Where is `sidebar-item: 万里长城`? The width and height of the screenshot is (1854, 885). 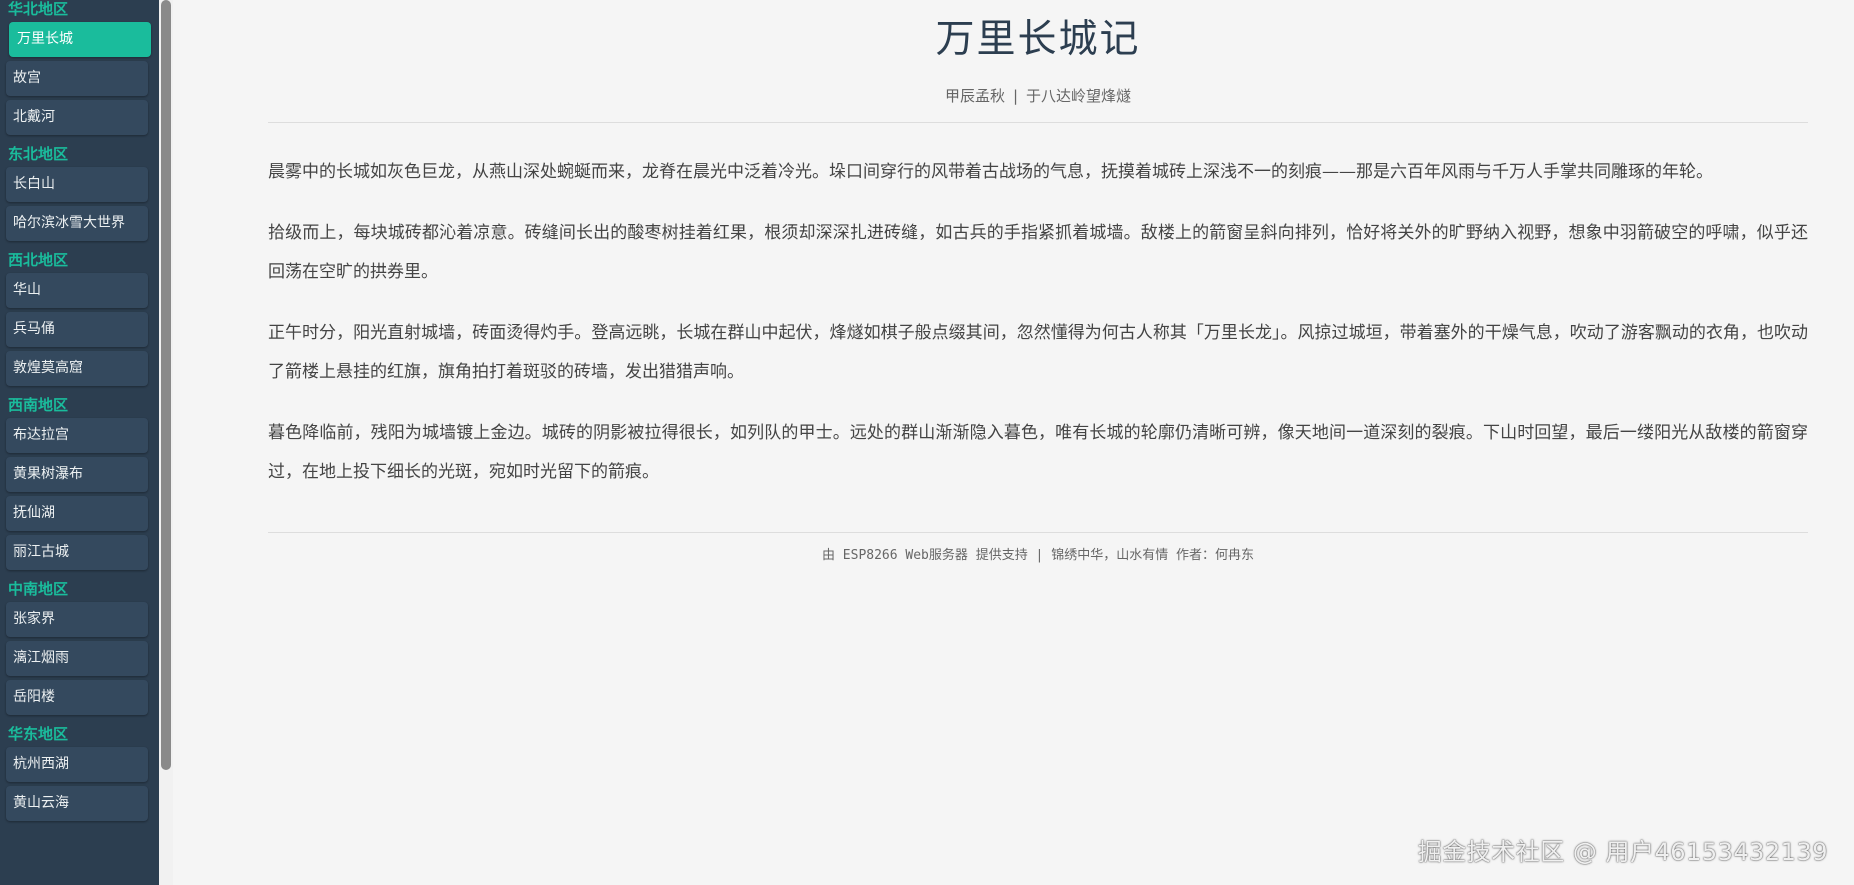 sidebar-item: 万里长城 is located at coordinates (80, 39).